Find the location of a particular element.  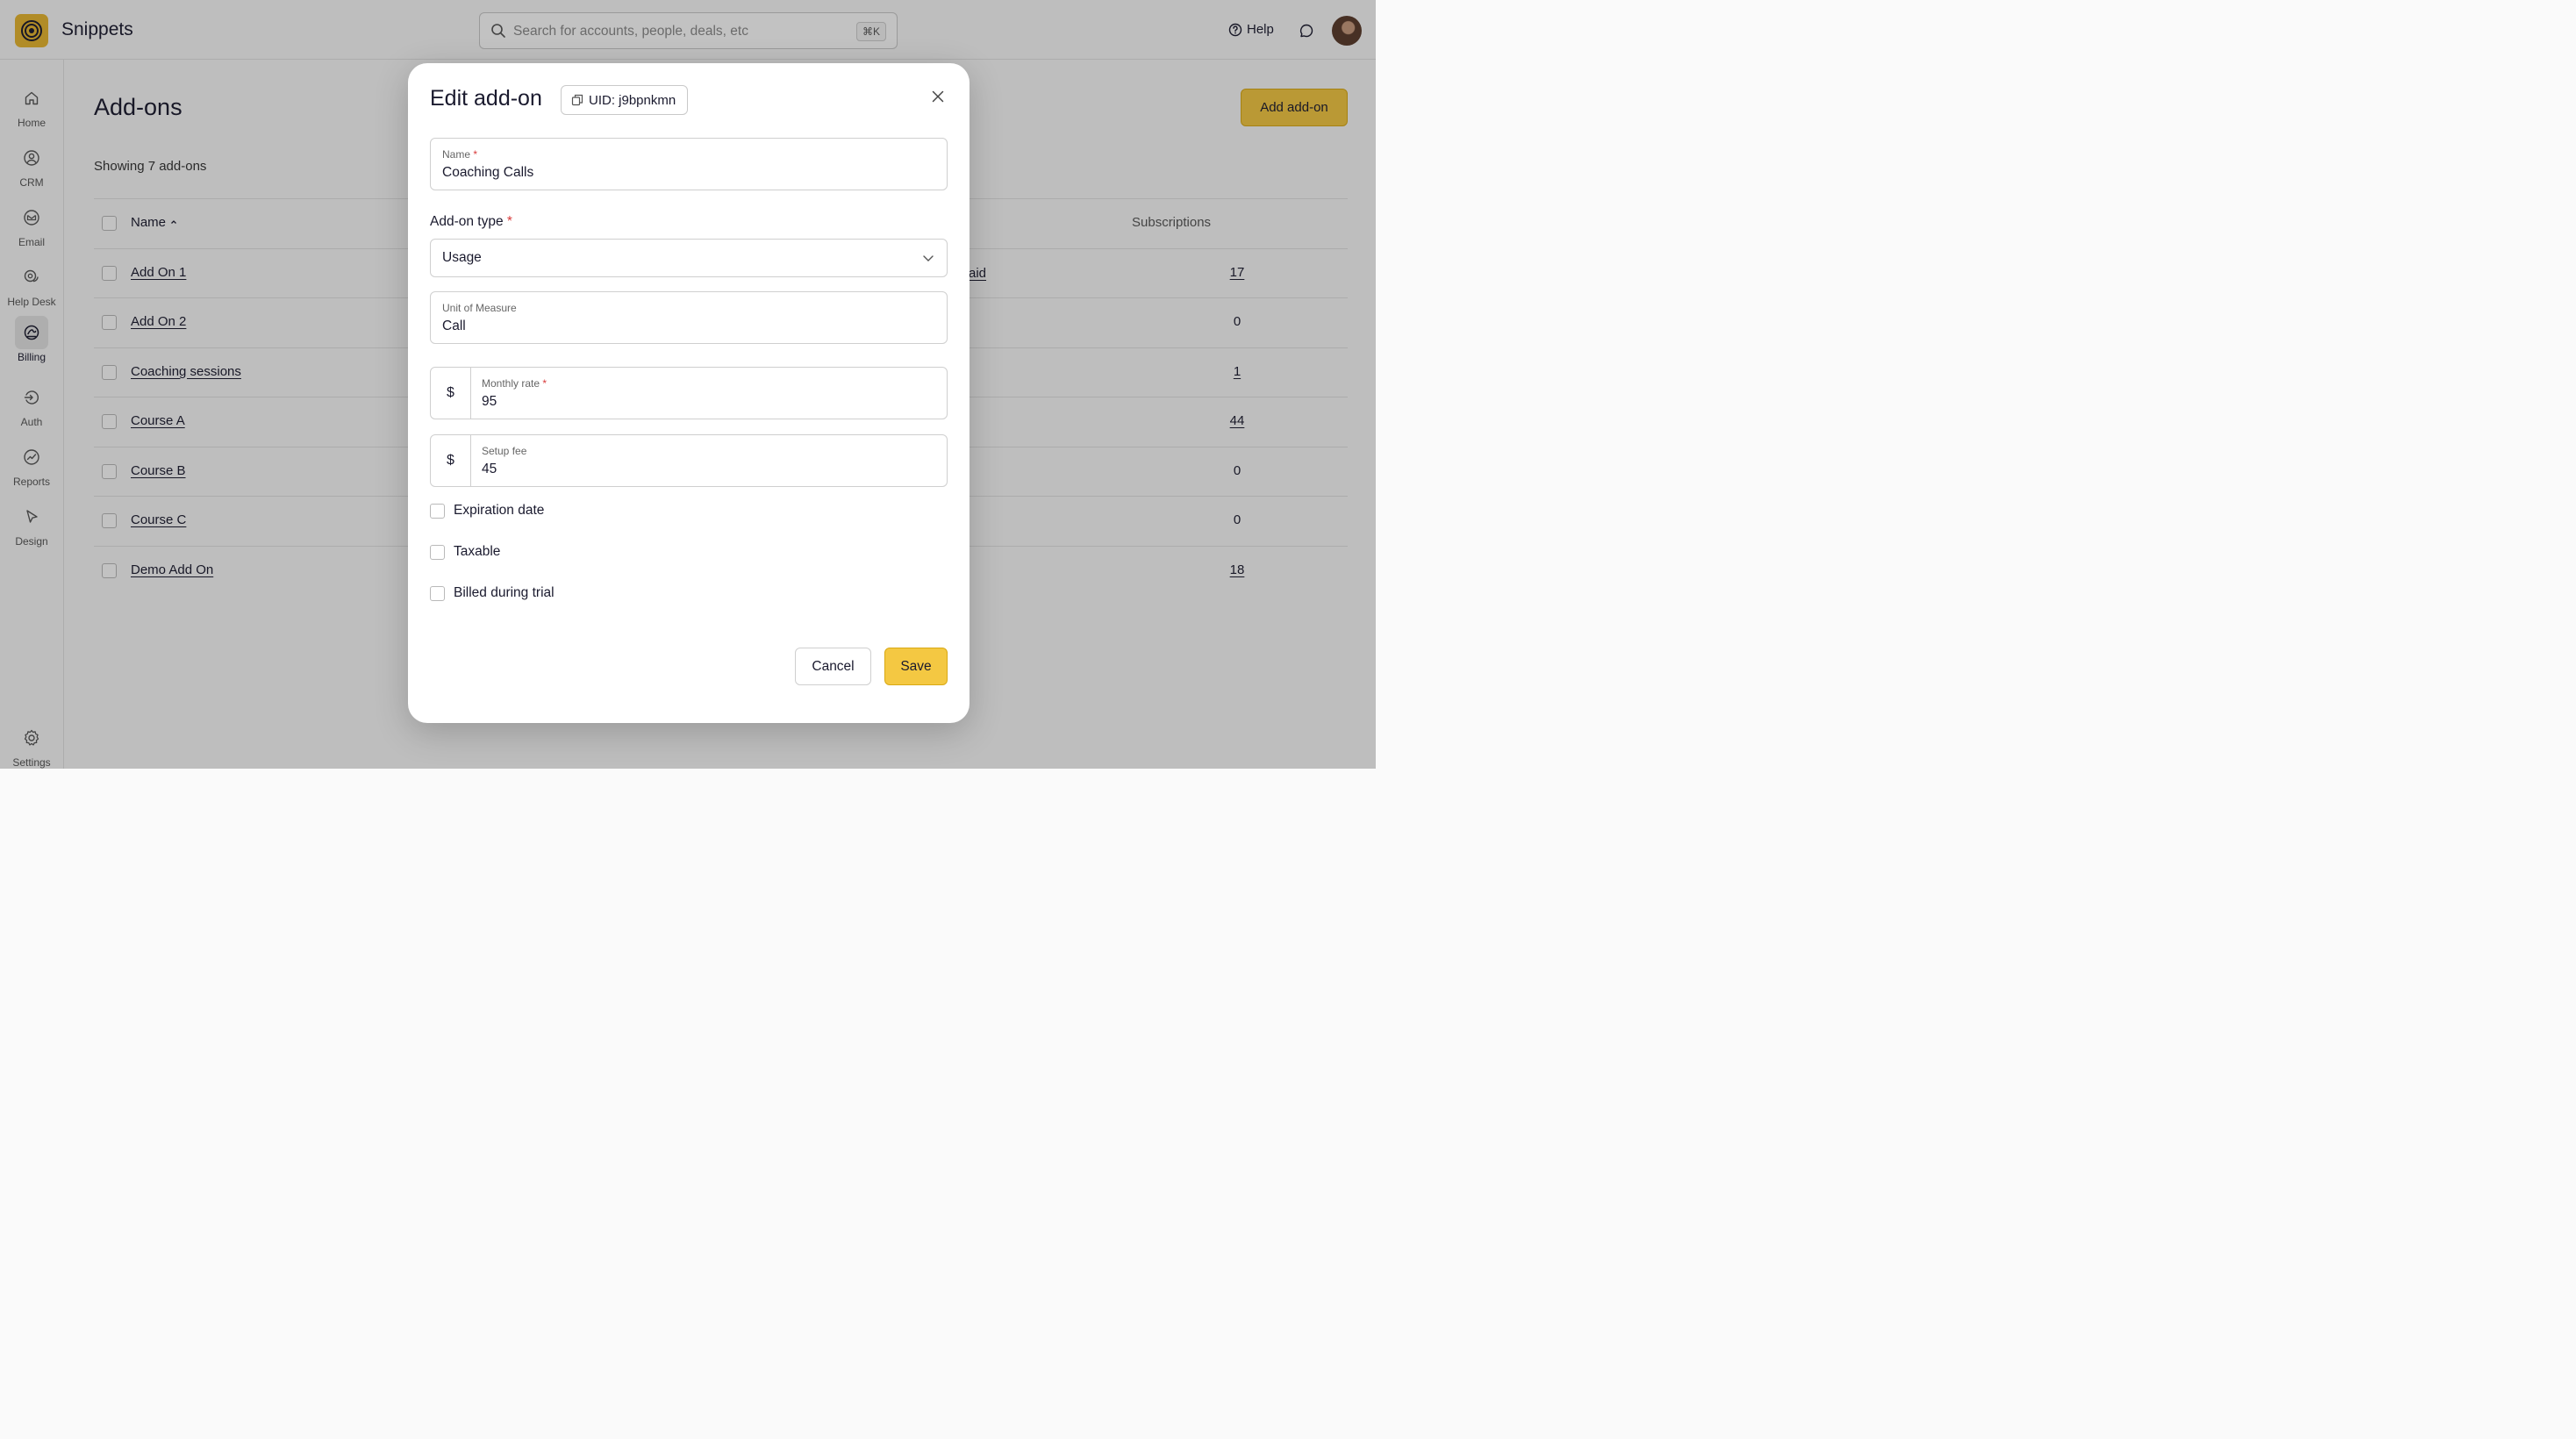

copy-icon is located at coordinates (577, 100).